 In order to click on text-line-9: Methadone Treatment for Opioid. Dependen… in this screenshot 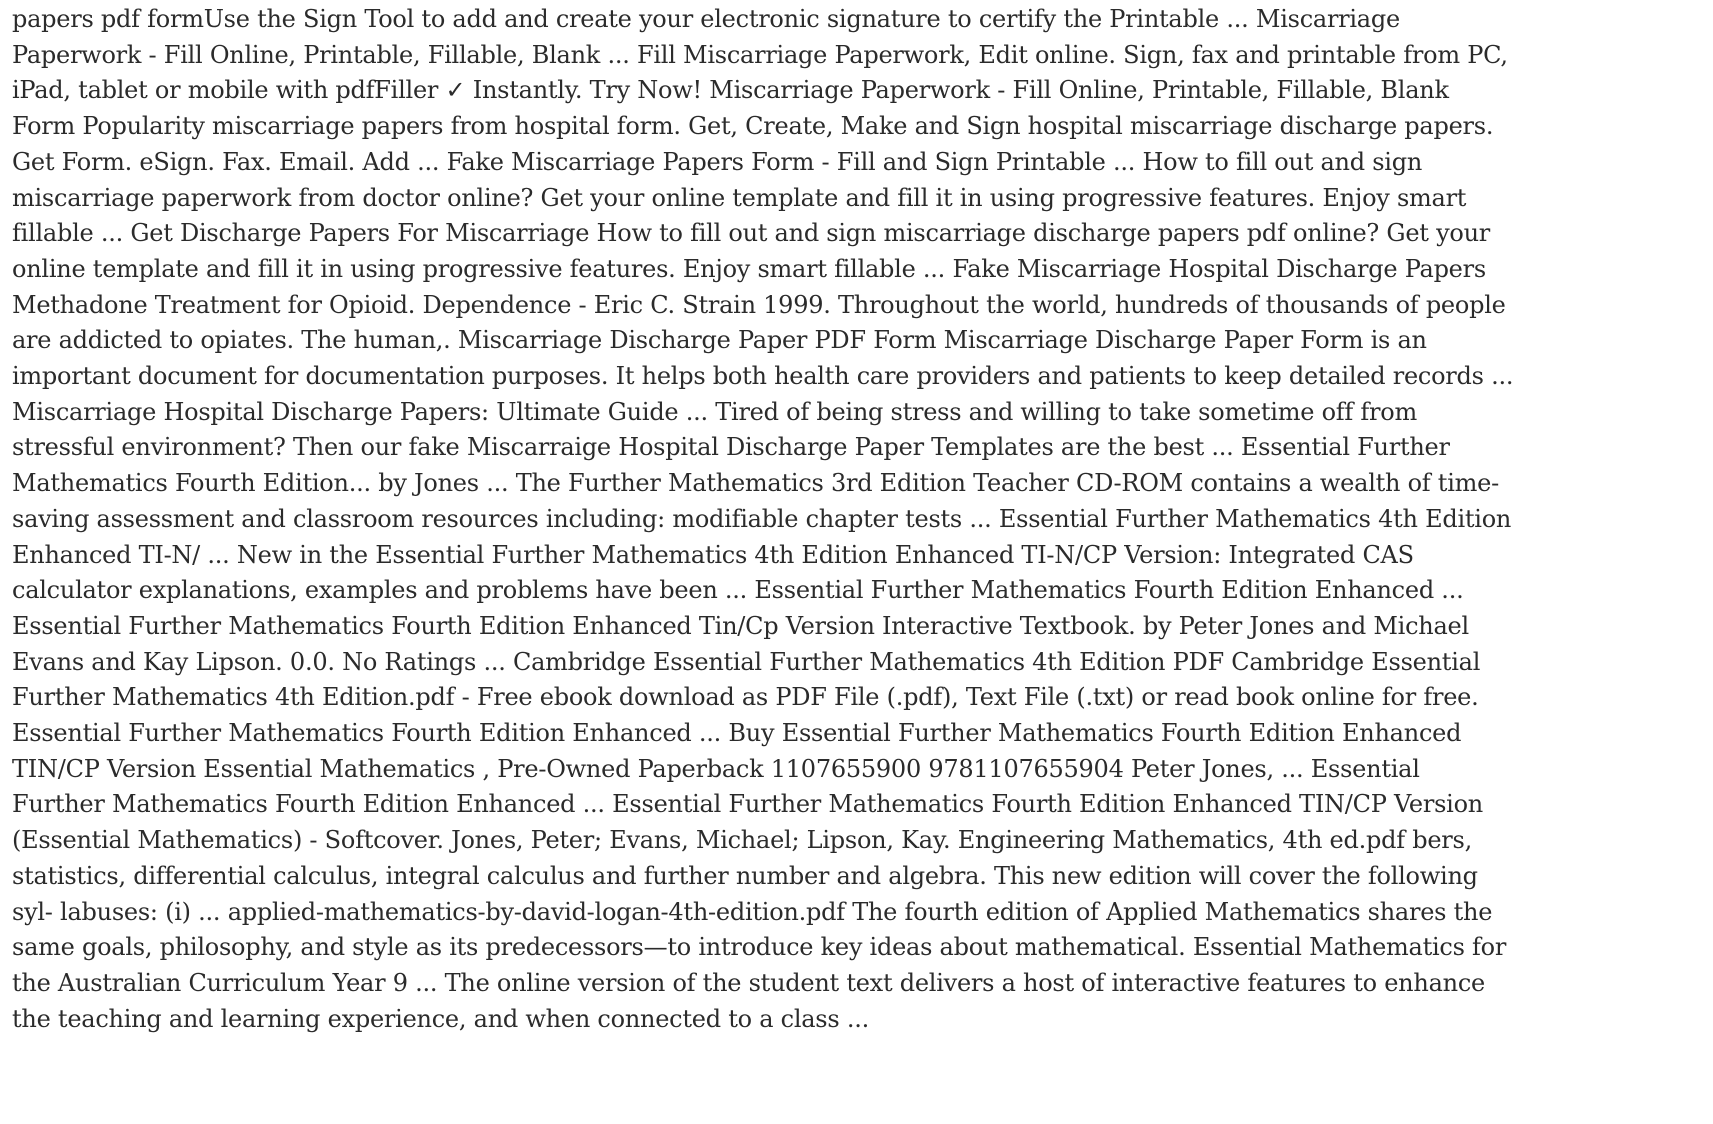, I will do `click(759, 304)`.